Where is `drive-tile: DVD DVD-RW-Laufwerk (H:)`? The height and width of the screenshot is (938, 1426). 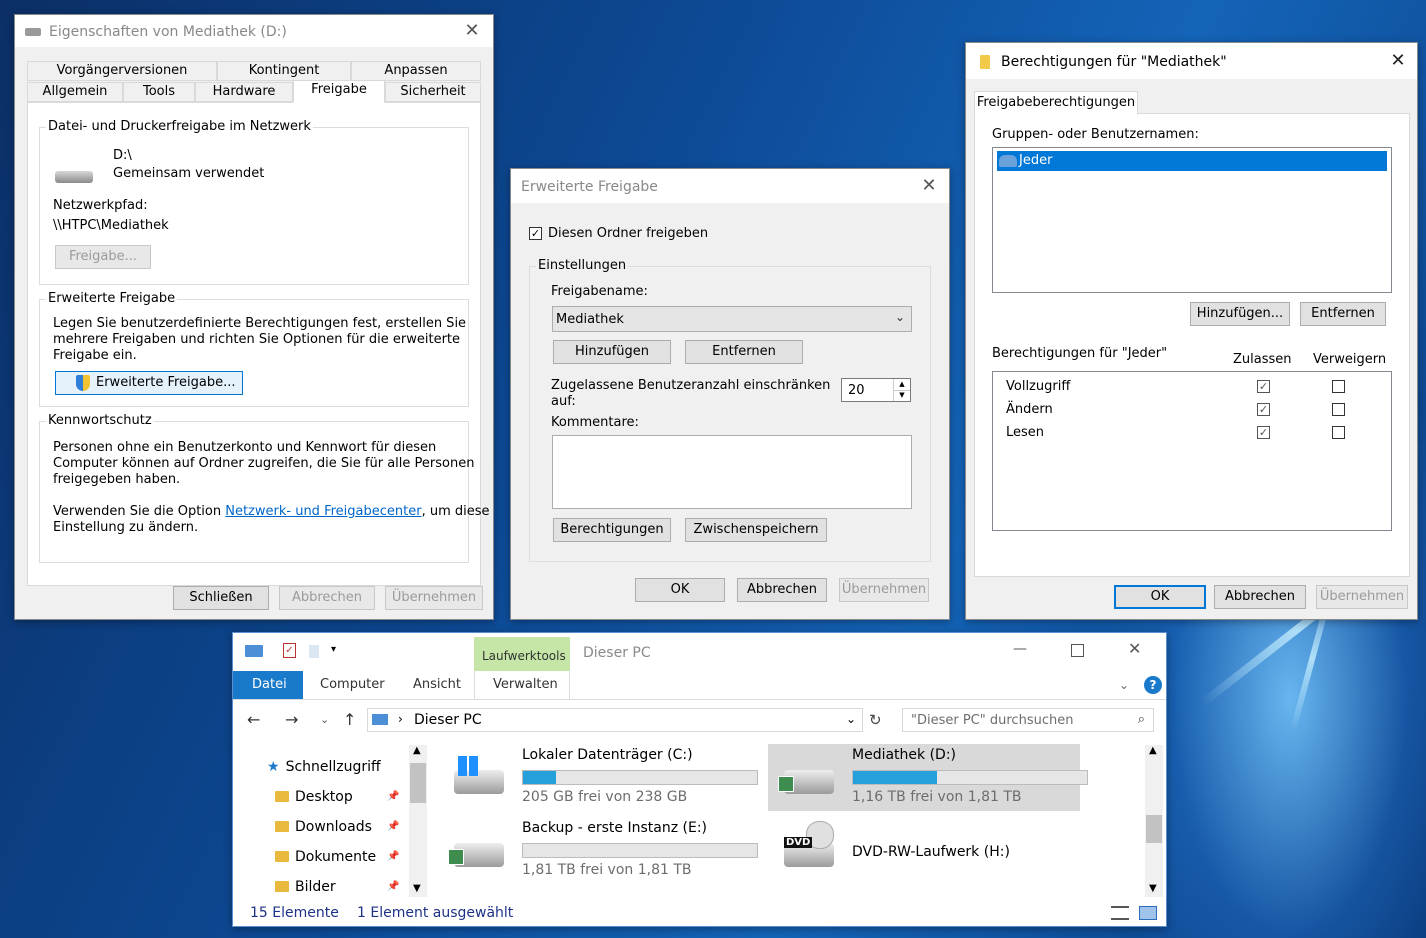
drive-tile: DVD DVD-RW-Laufwerk (H:) is located at coordinates (924, 850).